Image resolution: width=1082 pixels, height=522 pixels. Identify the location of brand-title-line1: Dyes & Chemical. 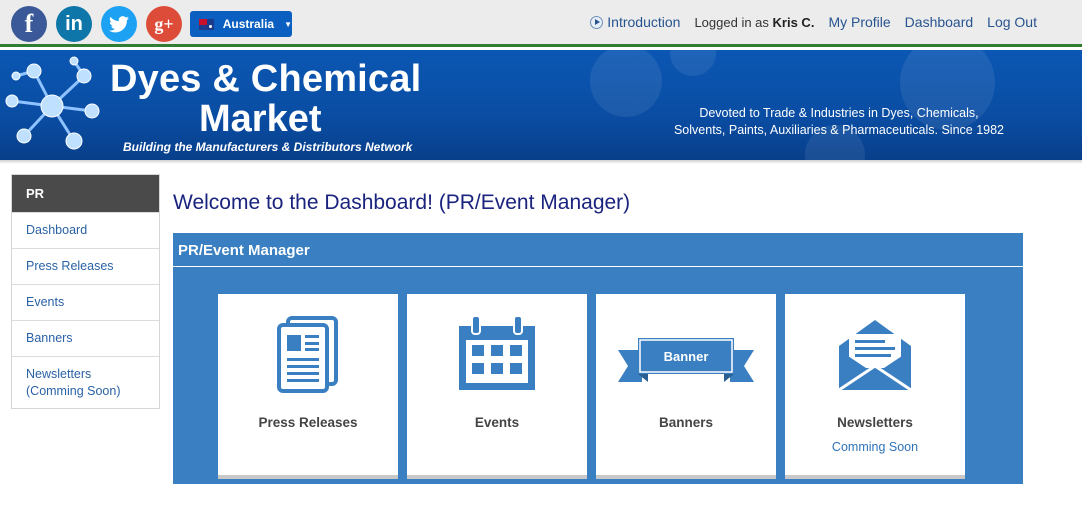
(266, 79).